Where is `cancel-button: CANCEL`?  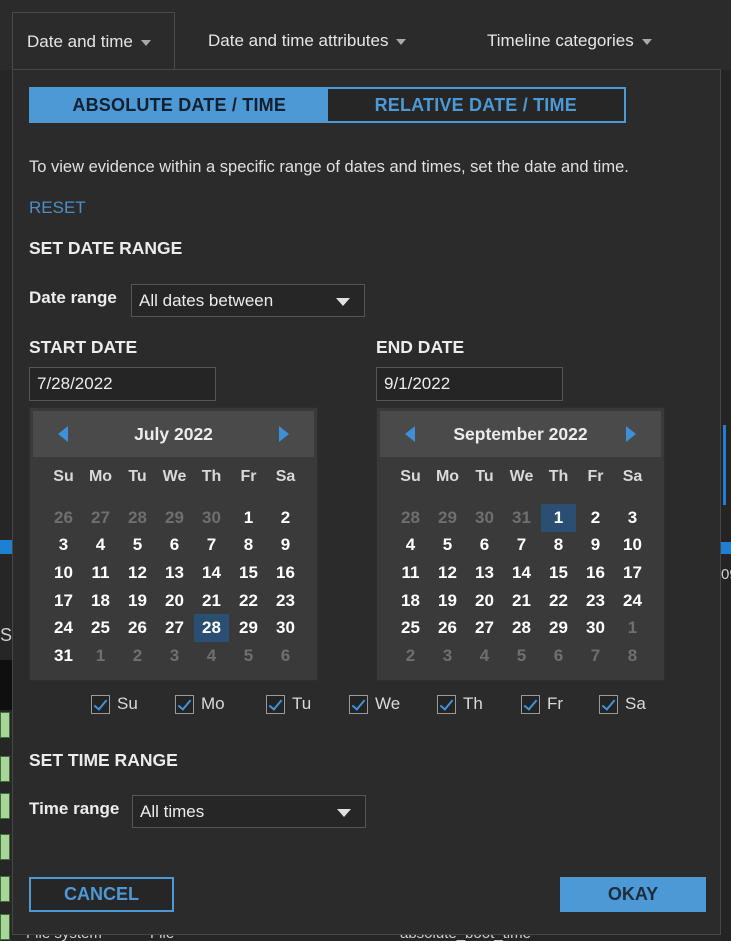 cancel-button: CANCEL is located at coordinates (101, 894).